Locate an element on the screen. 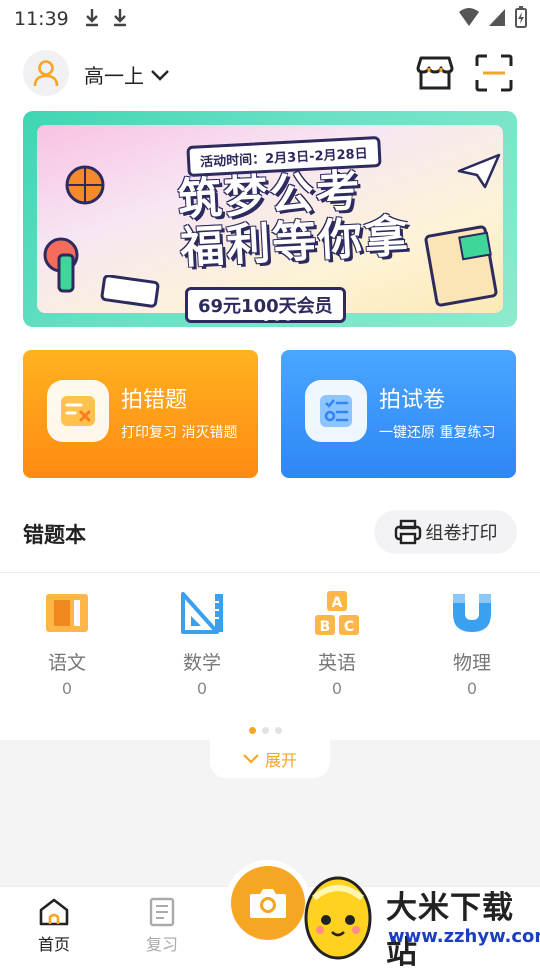 Image resolution: width=540 pixels, height=972 pixels. svg-text: B is located at coordinates (325, 627).